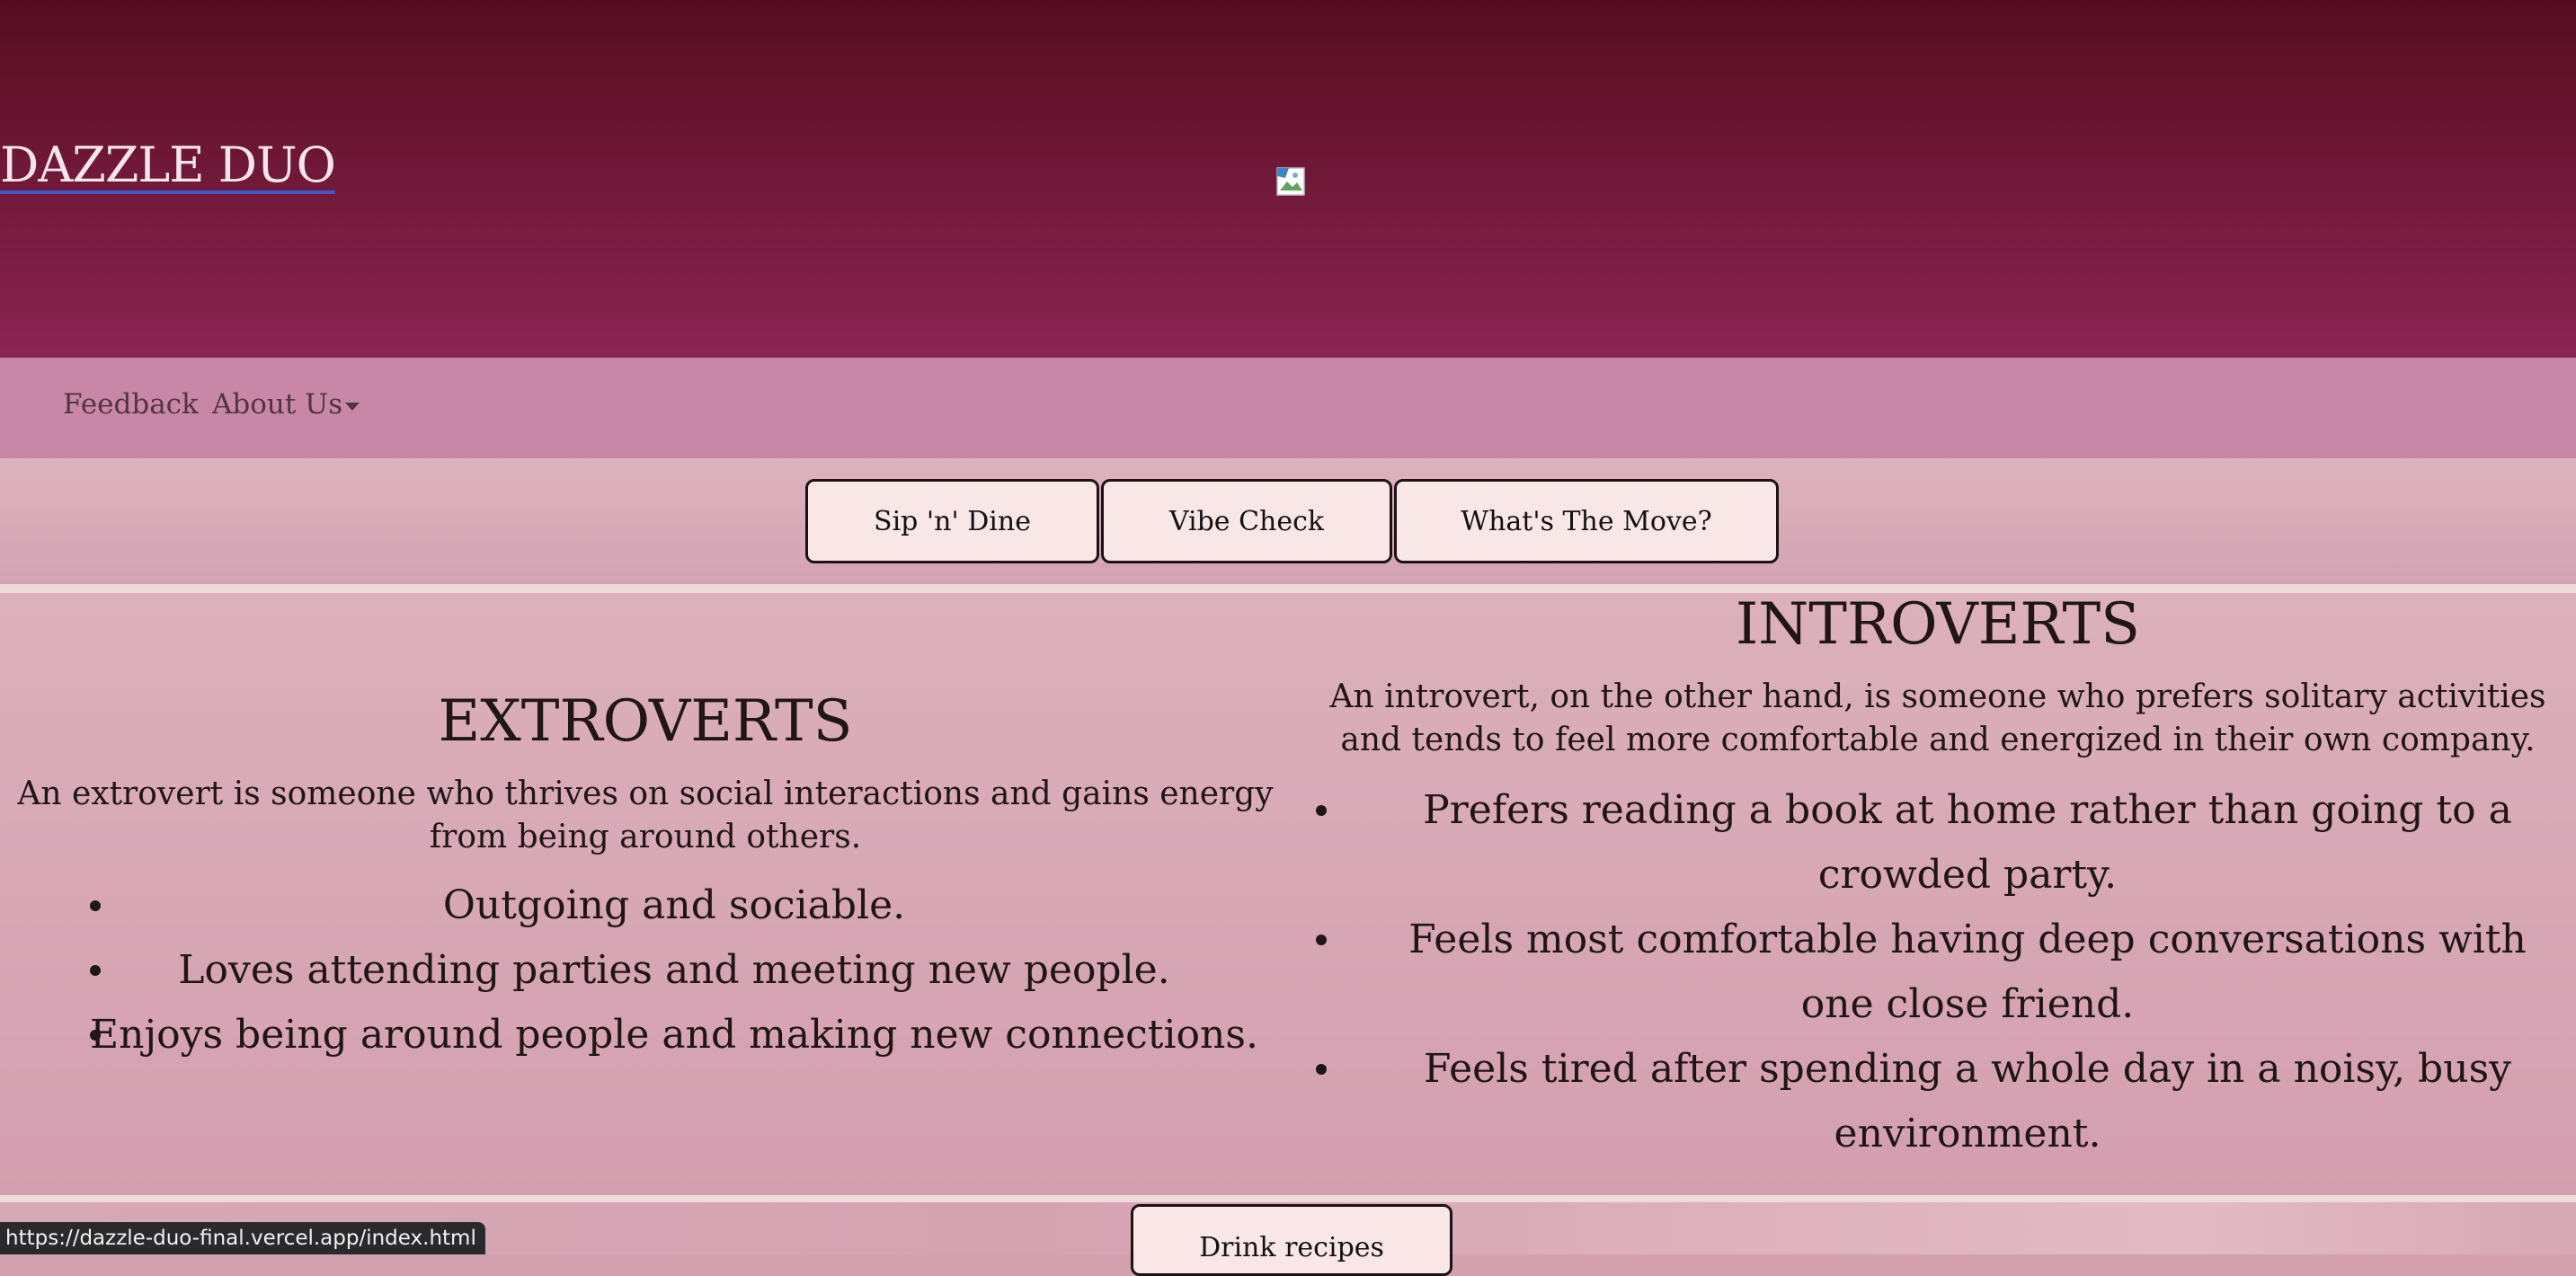 This screenshot has width=2576, height=1276. Describe the element at coordinates (1288, 408) in the screenshot. I see `main-navbar` at that location.